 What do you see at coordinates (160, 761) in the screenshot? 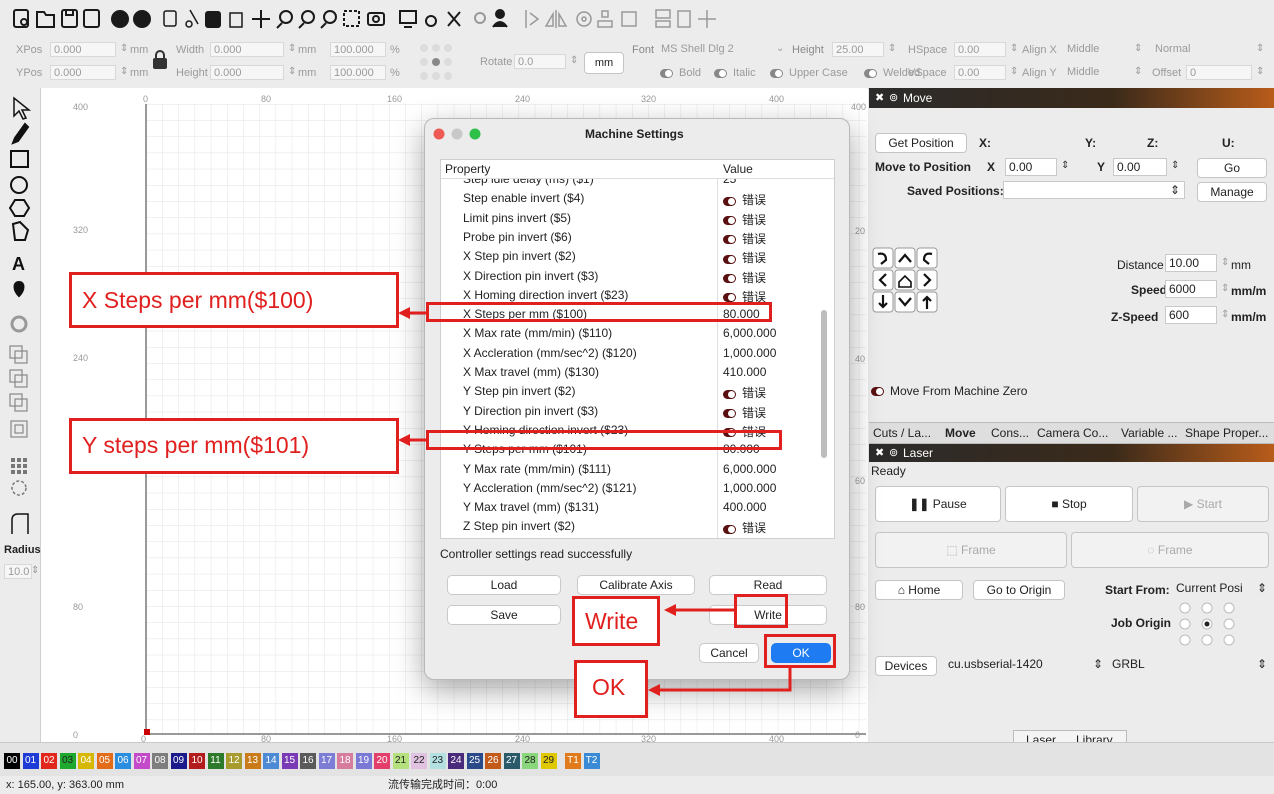
I see `color-swatch-08: 08` at bounding box center [160, 761].